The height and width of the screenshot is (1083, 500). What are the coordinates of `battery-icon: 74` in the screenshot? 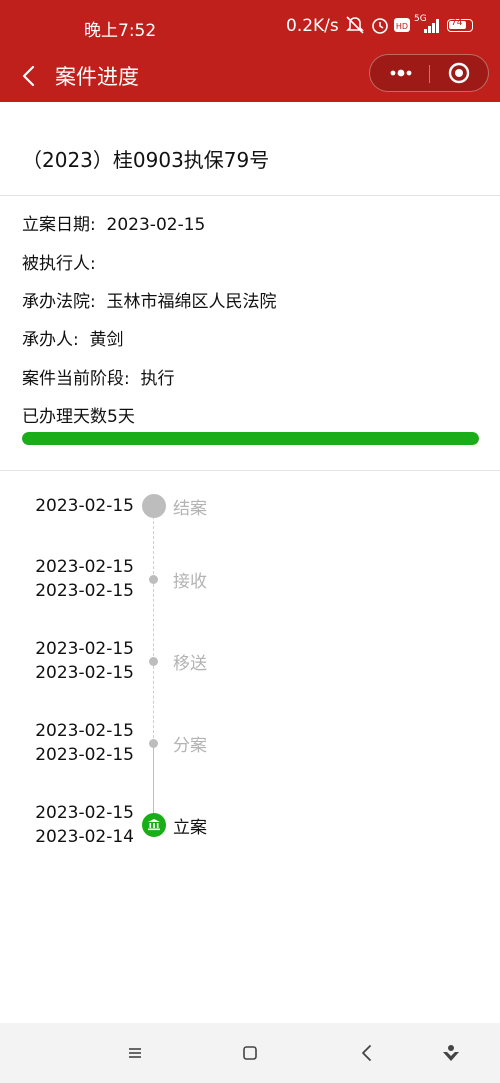 It's located at (460, 25).